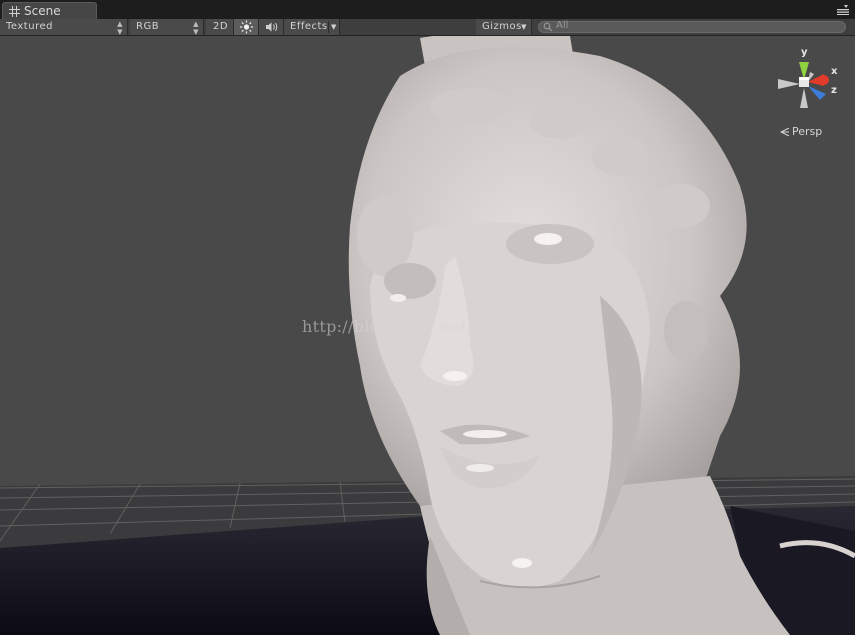 Image resolution: width=855 pixels, height=635 pixels. What do you see at coordinates (805, 81) in the screenshot?
I see `orientation-gizmo: y x z` at bounding box center [805, 81].